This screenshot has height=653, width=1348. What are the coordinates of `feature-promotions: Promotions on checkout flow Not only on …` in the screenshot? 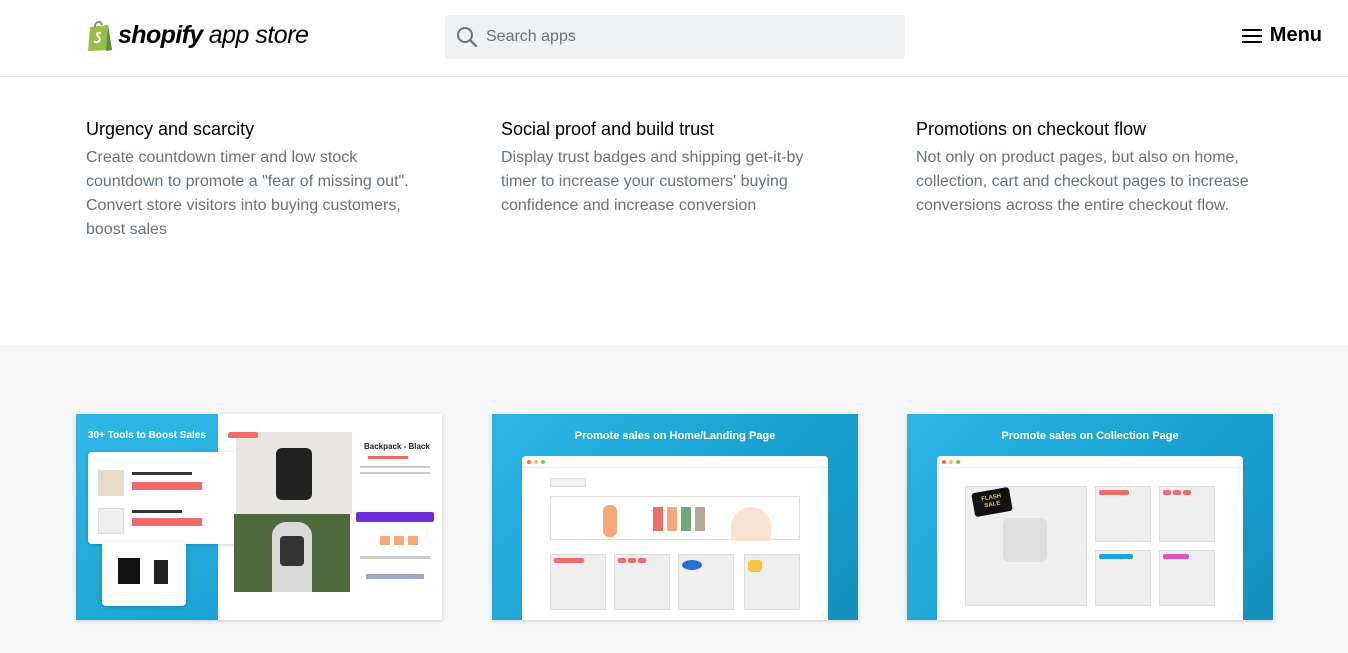 It's located at (1093, 168).